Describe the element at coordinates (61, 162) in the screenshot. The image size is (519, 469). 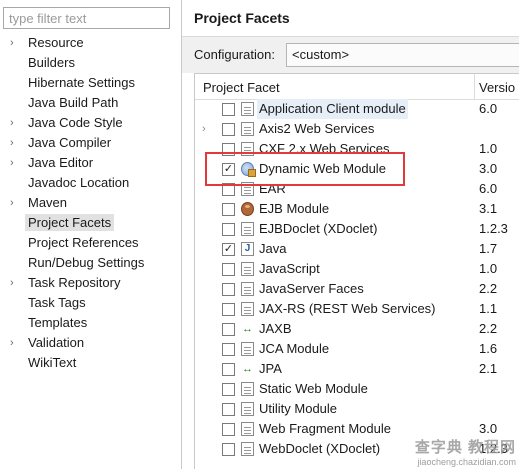
I see `nav-item-label: Java Editor` at that location.